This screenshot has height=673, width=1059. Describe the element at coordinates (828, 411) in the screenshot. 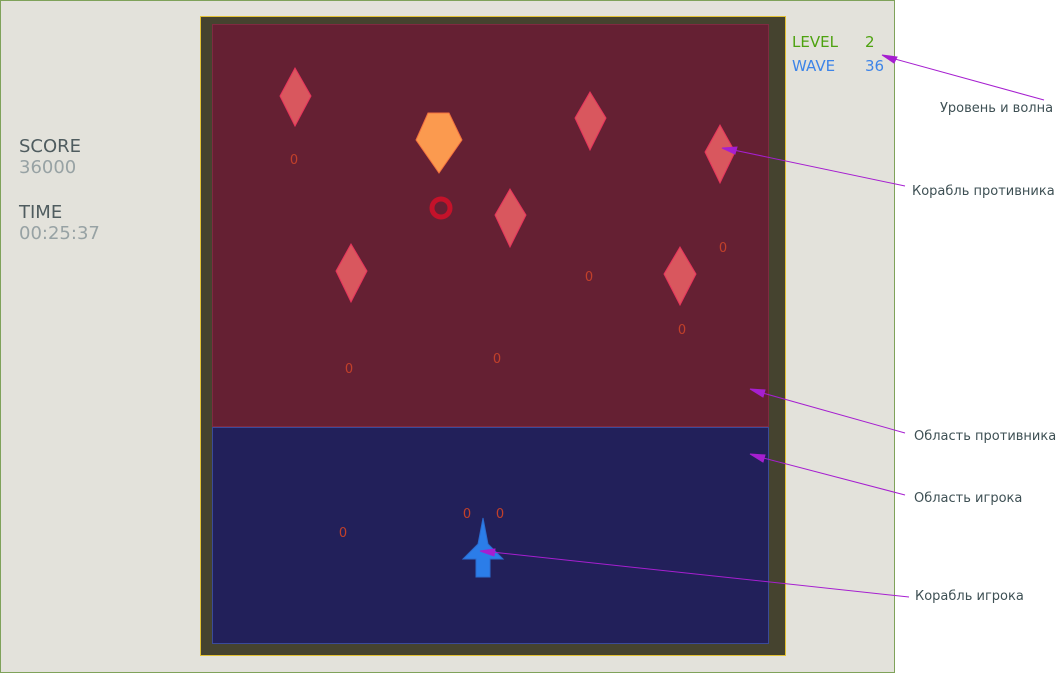

I see `annotation-line-enemy-area` at that location.